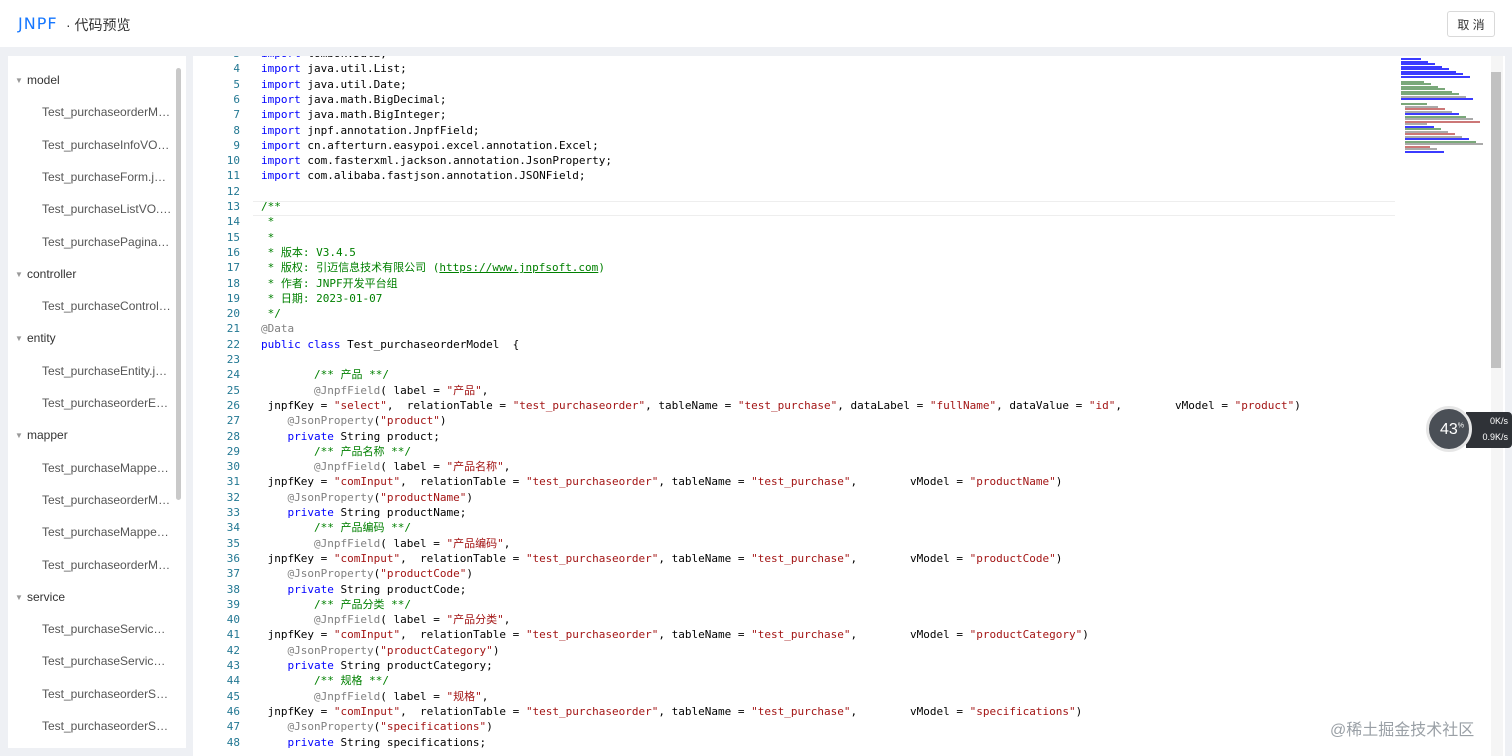  Describe the element at coordinates (233, 574) in the screenshot. I see `line-number: 37` at that location.